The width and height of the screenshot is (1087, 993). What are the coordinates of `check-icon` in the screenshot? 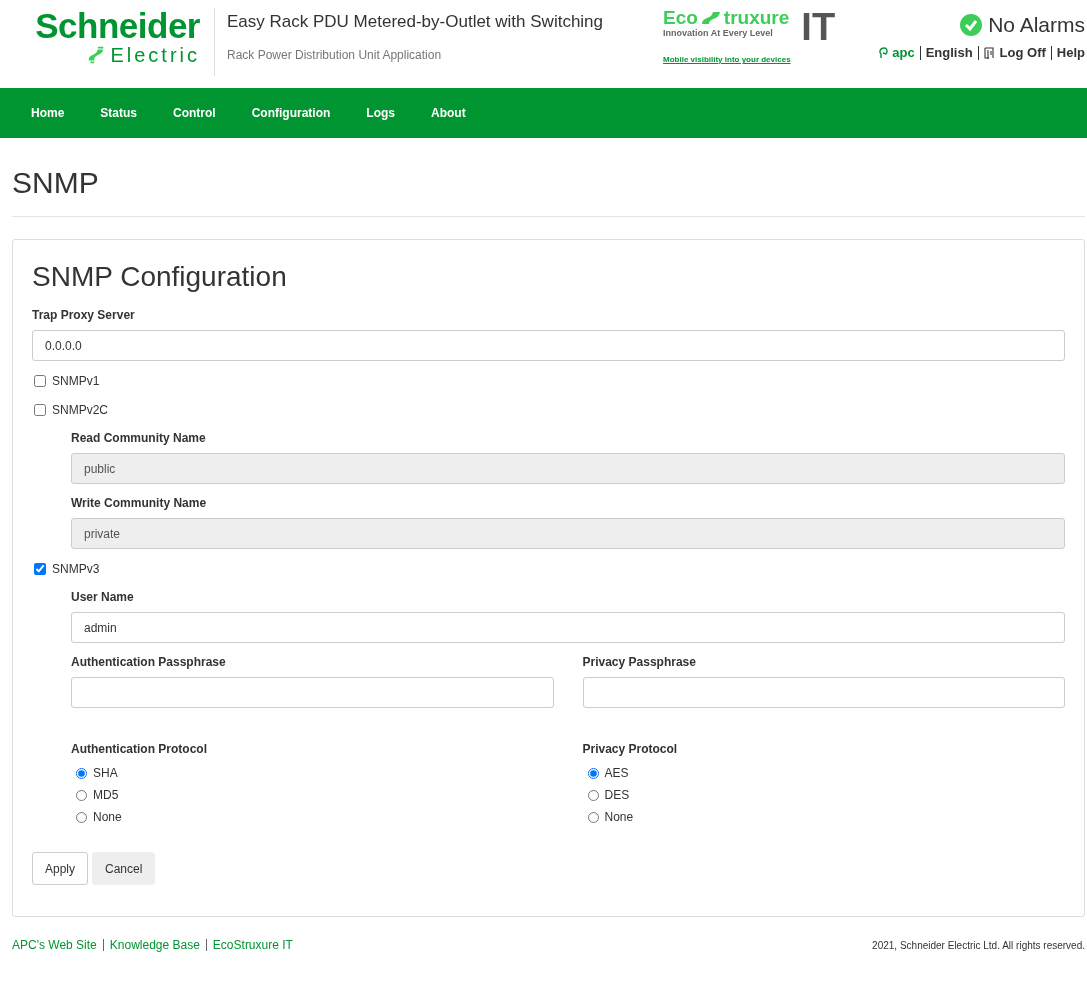 It's located at (971, 25).